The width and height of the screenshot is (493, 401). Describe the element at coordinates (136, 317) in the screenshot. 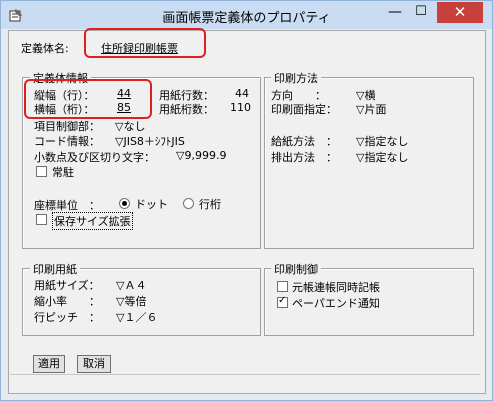

I see `pitch-value: ▽１／６` at that location.